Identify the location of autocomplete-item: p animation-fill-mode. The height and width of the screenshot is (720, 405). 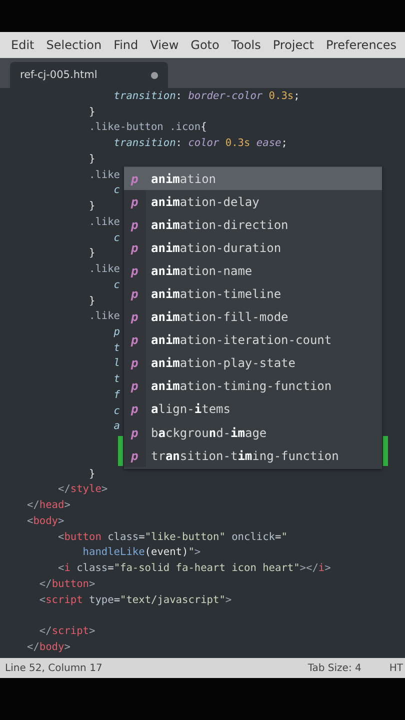
(253, 317).